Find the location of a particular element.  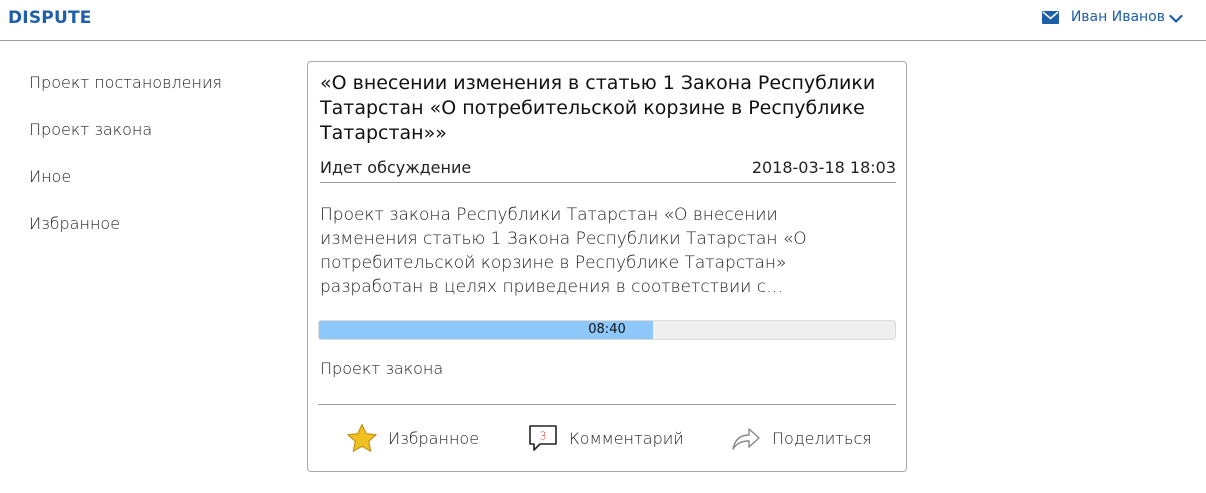

comment-icon: 3 is located at coordinates (543, 438).